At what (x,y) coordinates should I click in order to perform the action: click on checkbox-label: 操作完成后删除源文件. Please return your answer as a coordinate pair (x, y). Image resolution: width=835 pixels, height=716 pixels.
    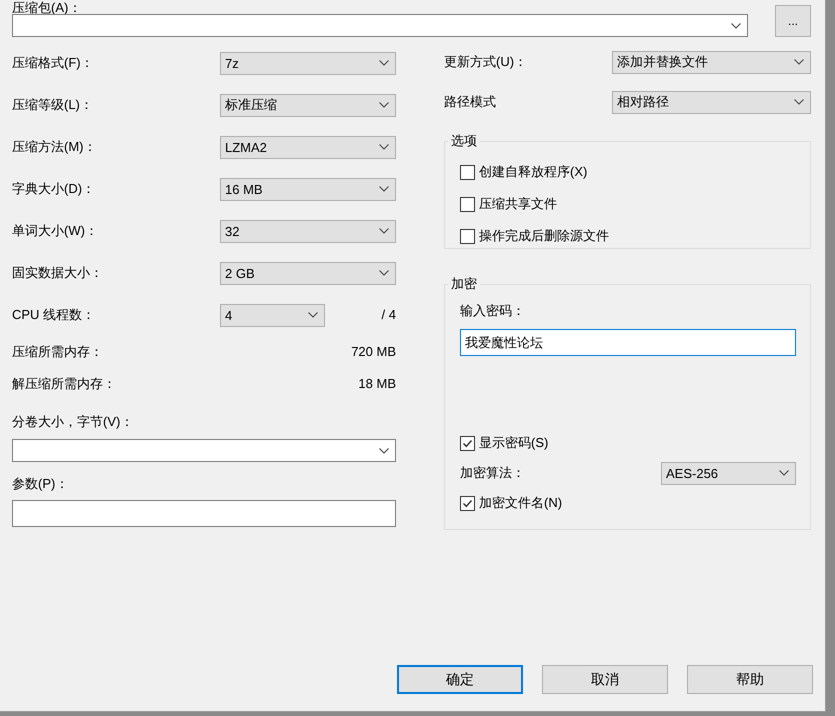
    Looking at the image, I should click on (544, 236).